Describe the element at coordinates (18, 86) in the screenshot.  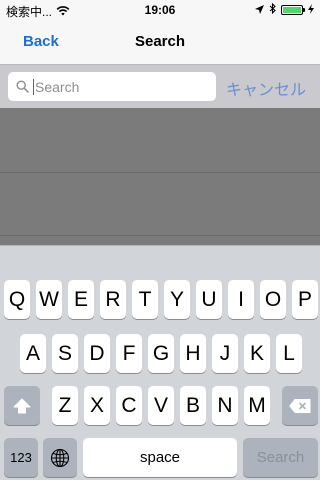
I see `search-icon` at that location.